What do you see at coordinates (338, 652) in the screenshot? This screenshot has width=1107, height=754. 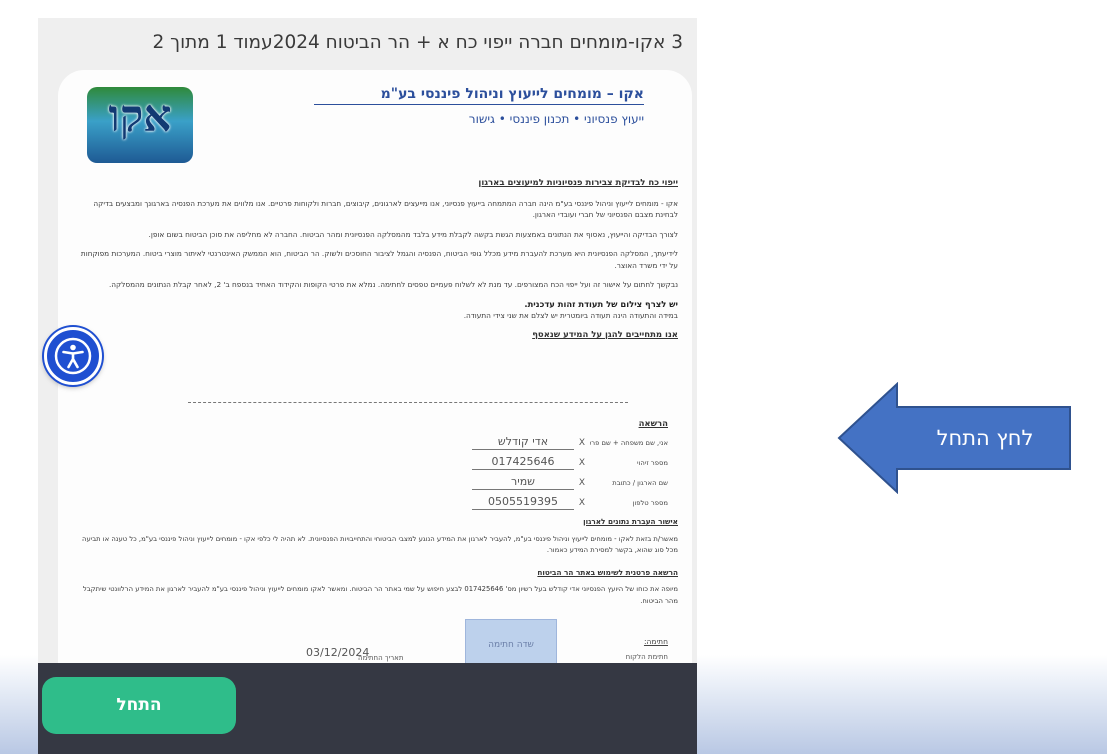 I see `signature-date: 03/12/2024` at bounding box center [338, 652].